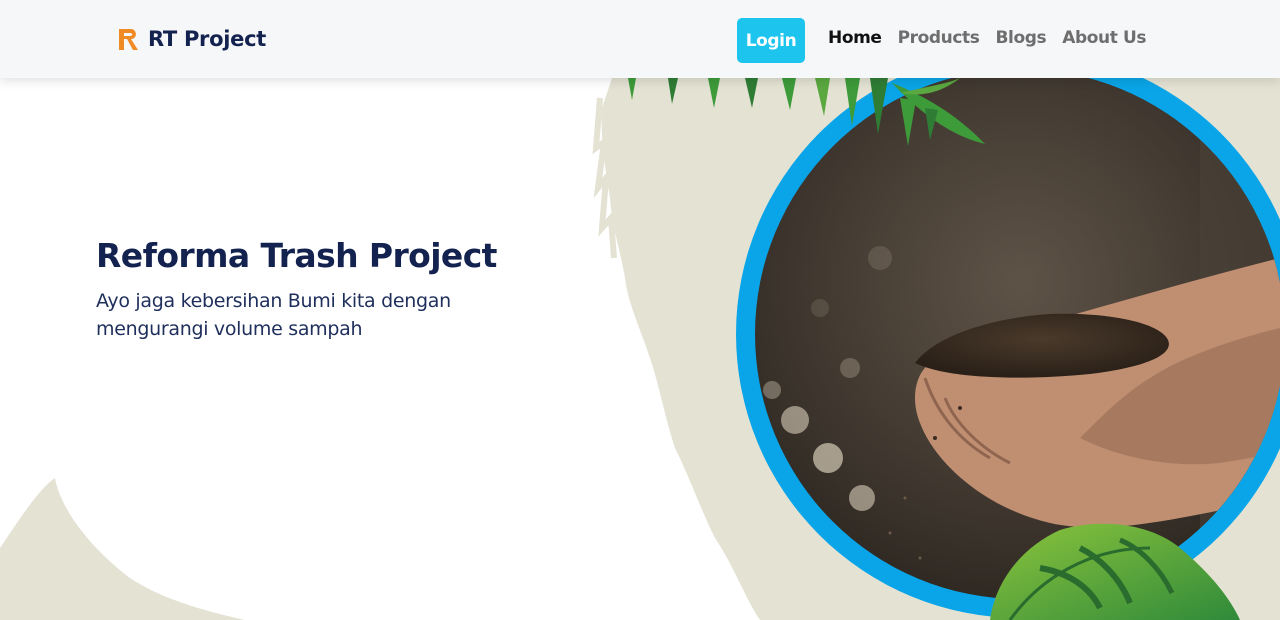  Describe the element at coordinates (128, 39) in the screenshot. I see `rt-logo-icon` at that location.